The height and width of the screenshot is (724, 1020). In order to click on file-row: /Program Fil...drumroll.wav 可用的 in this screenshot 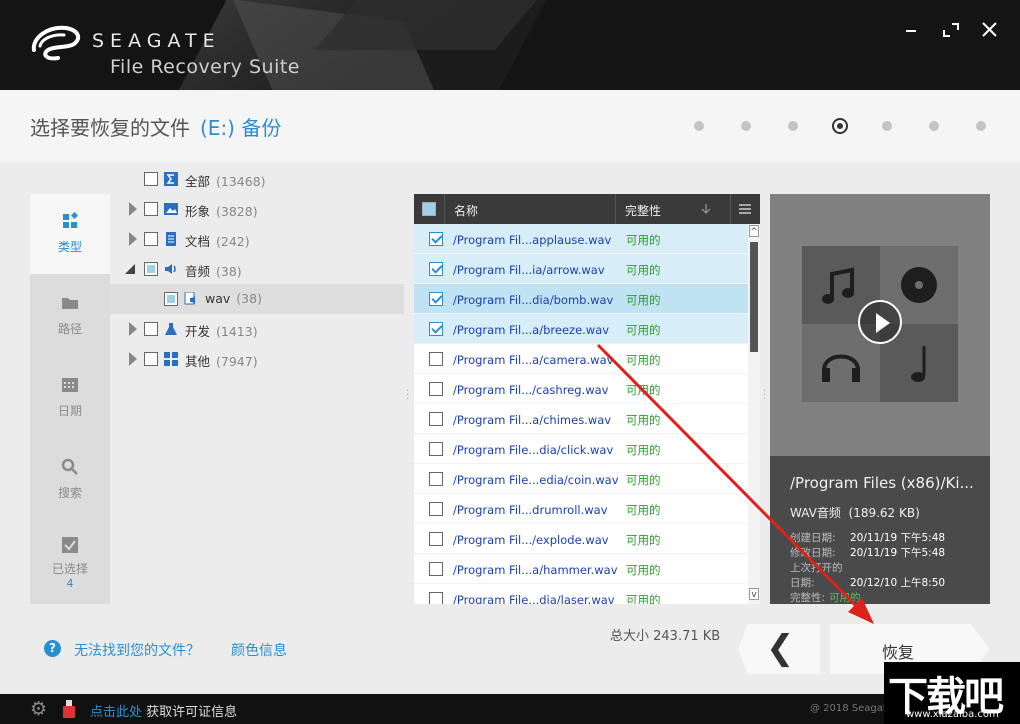, I will do `click(581, 509)`.